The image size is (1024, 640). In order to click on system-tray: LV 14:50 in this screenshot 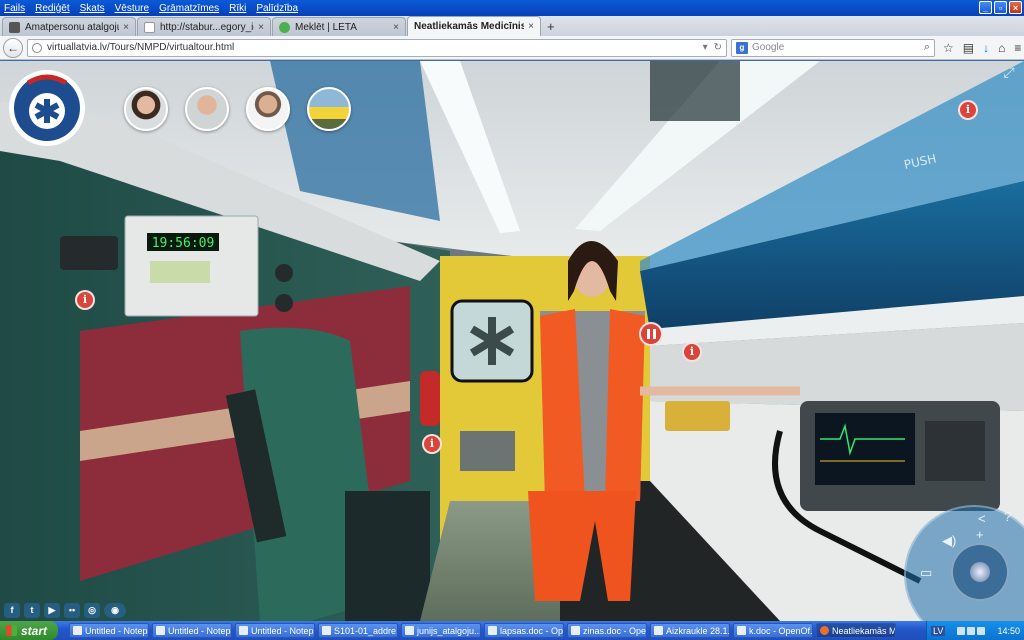, I will do `click(975, 630)`.